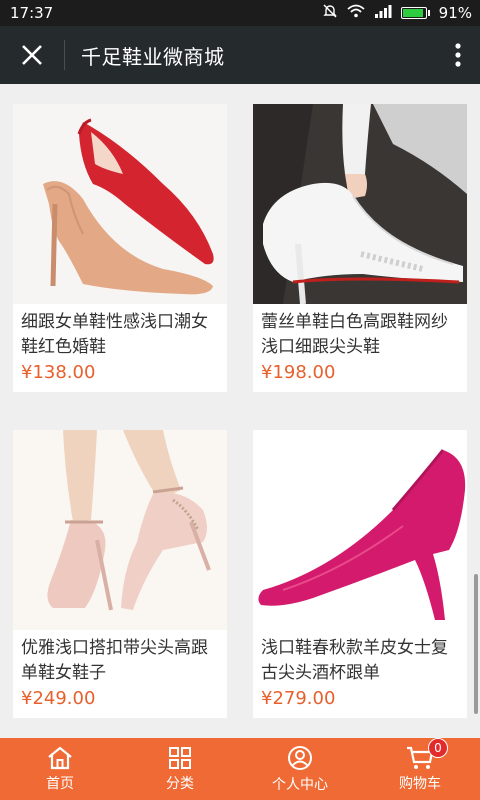  Describe the element at coordinates (438, 748) in the screenshot. I see `cart-count-badge: 0` at that location.